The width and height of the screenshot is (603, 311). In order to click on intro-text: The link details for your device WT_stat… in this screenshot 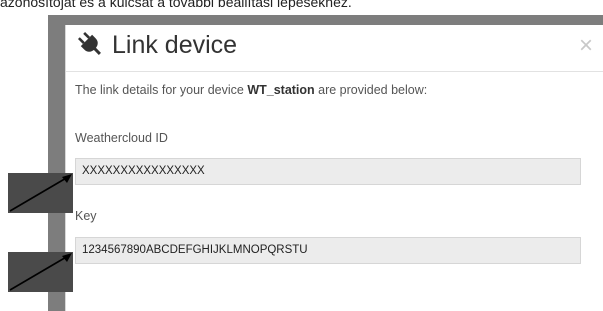, I will do `click(251, 90)`.